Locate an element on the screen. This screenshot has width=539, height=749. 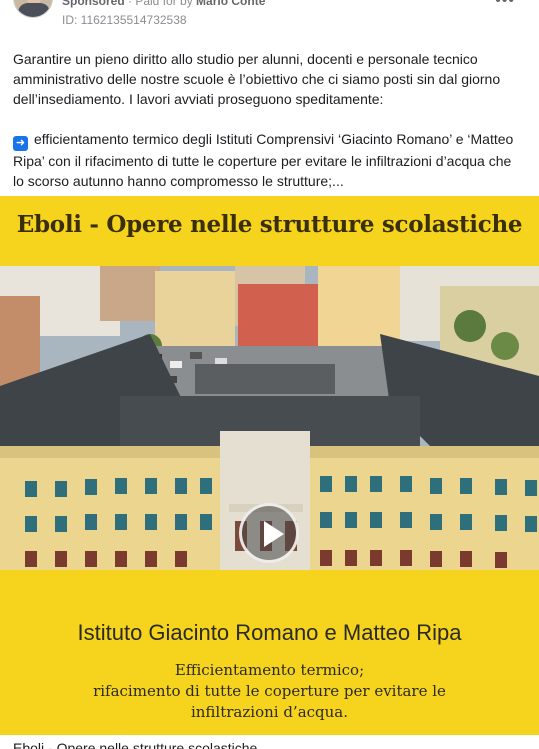
more-options-icon: ••• is located at coordinates (505, 5).